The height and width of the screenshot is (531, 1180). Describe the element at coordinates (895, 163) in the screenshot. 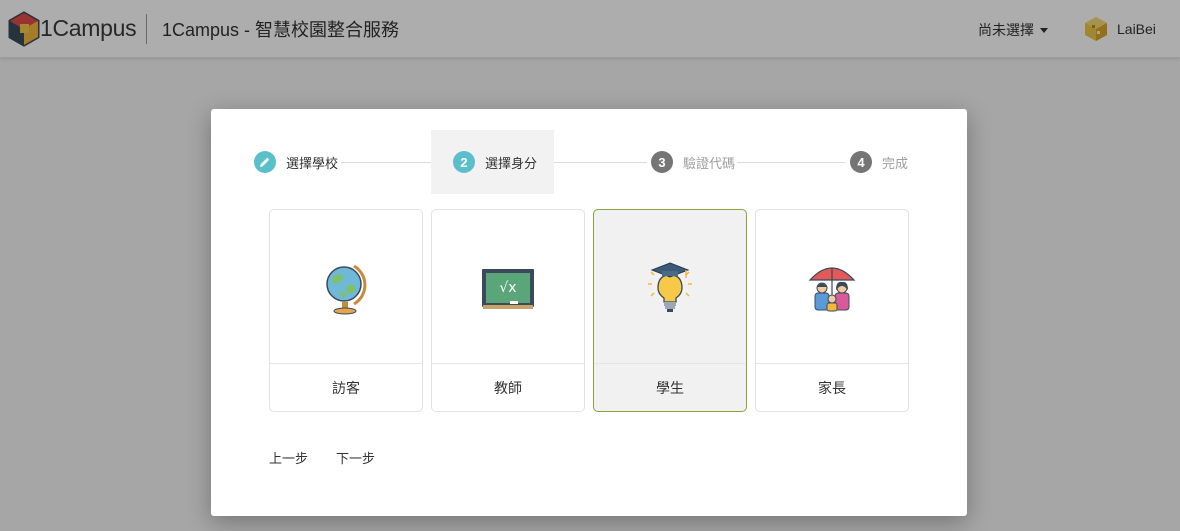

I see `step-label: 完成` at that location.